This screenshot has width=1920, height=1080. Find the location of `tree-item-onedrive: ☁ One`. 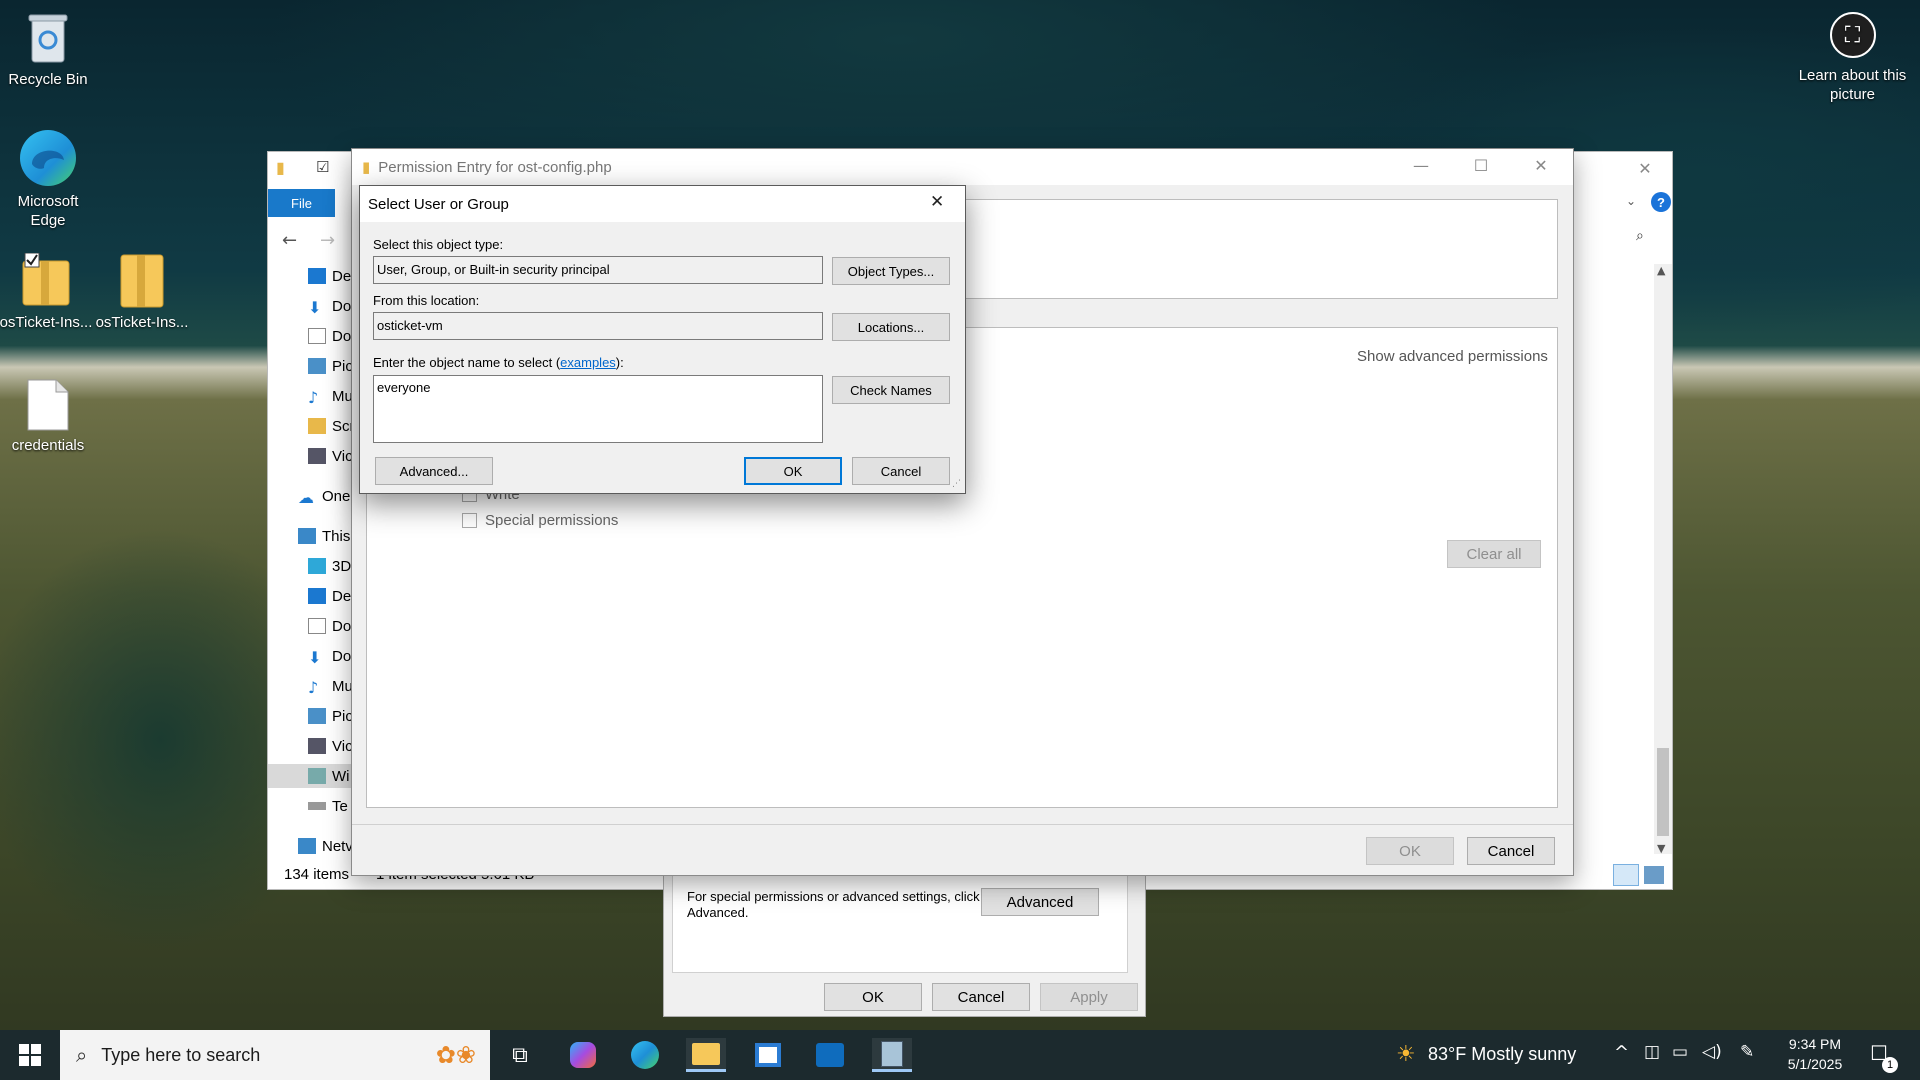

tree-item-onedrive: ☁ One is located at coordinates (324, 496).